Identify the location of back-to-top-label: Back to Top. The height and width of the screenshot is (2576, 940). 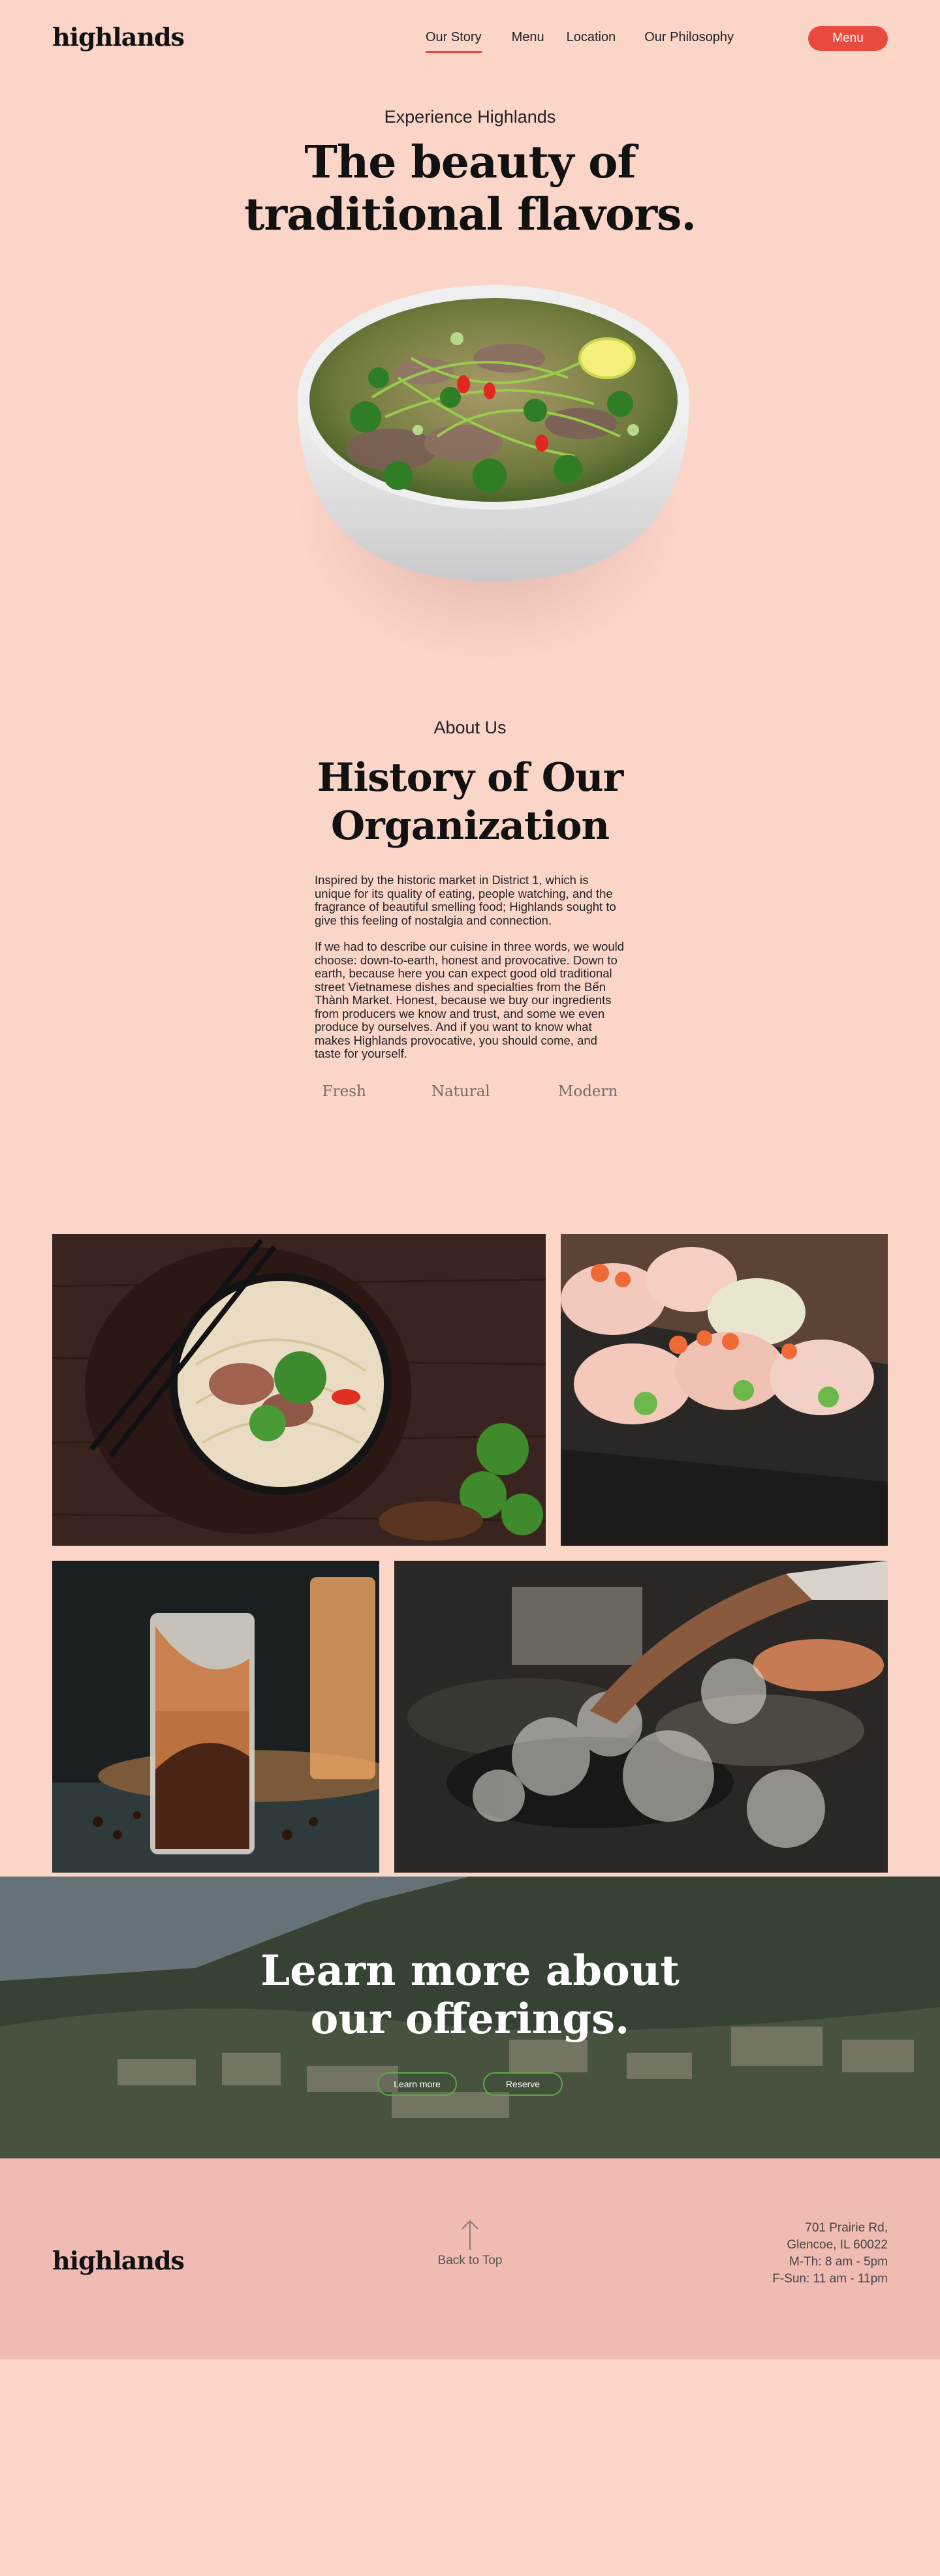
(470, 2260).